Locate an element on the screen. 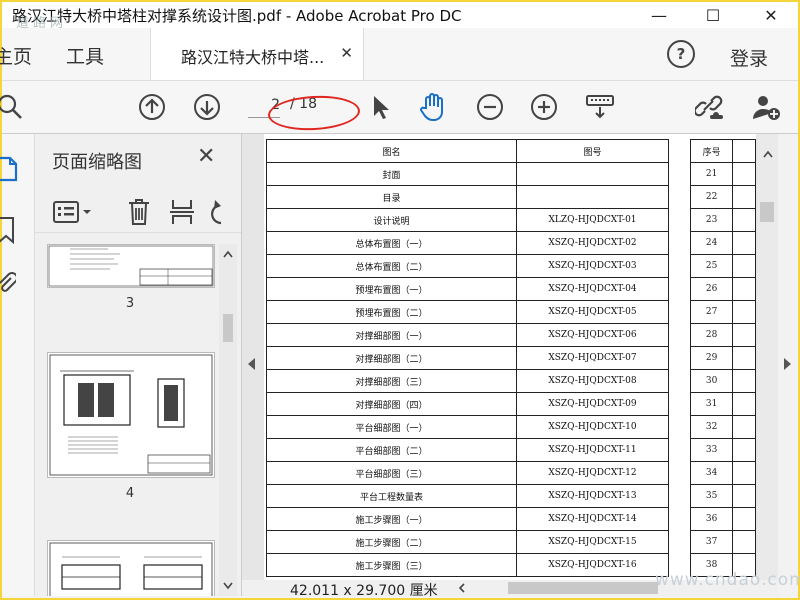 Image resolution: width=800 pixels, height=600 pixels. table-header-row: 图名 图号 is located at coordinates (467, 151).